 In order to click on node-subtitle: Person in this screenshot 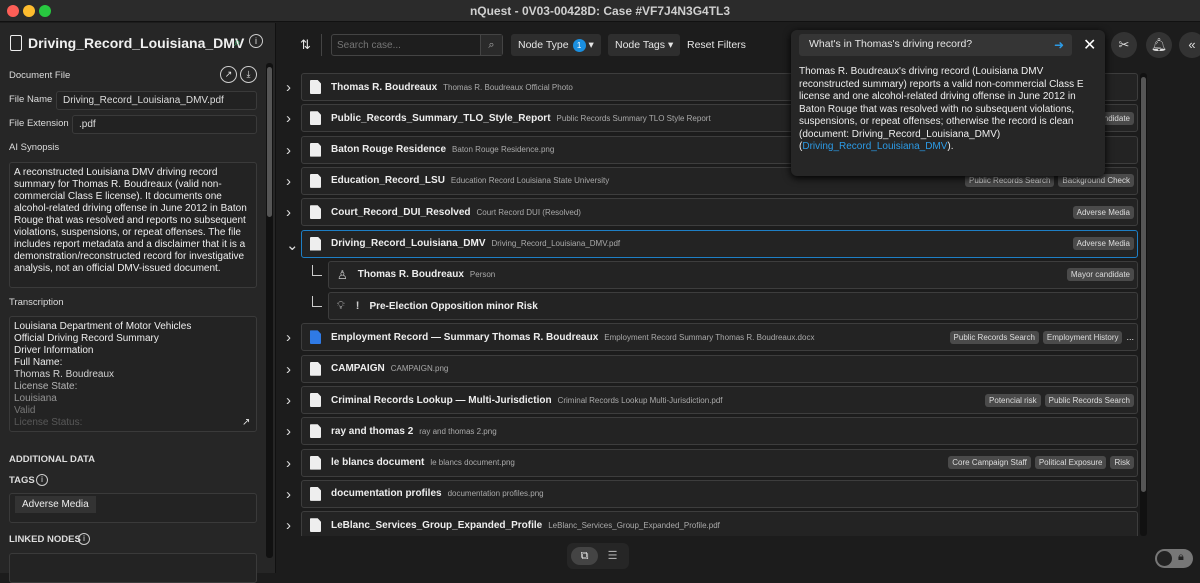, I will do `click(482, 275)`.